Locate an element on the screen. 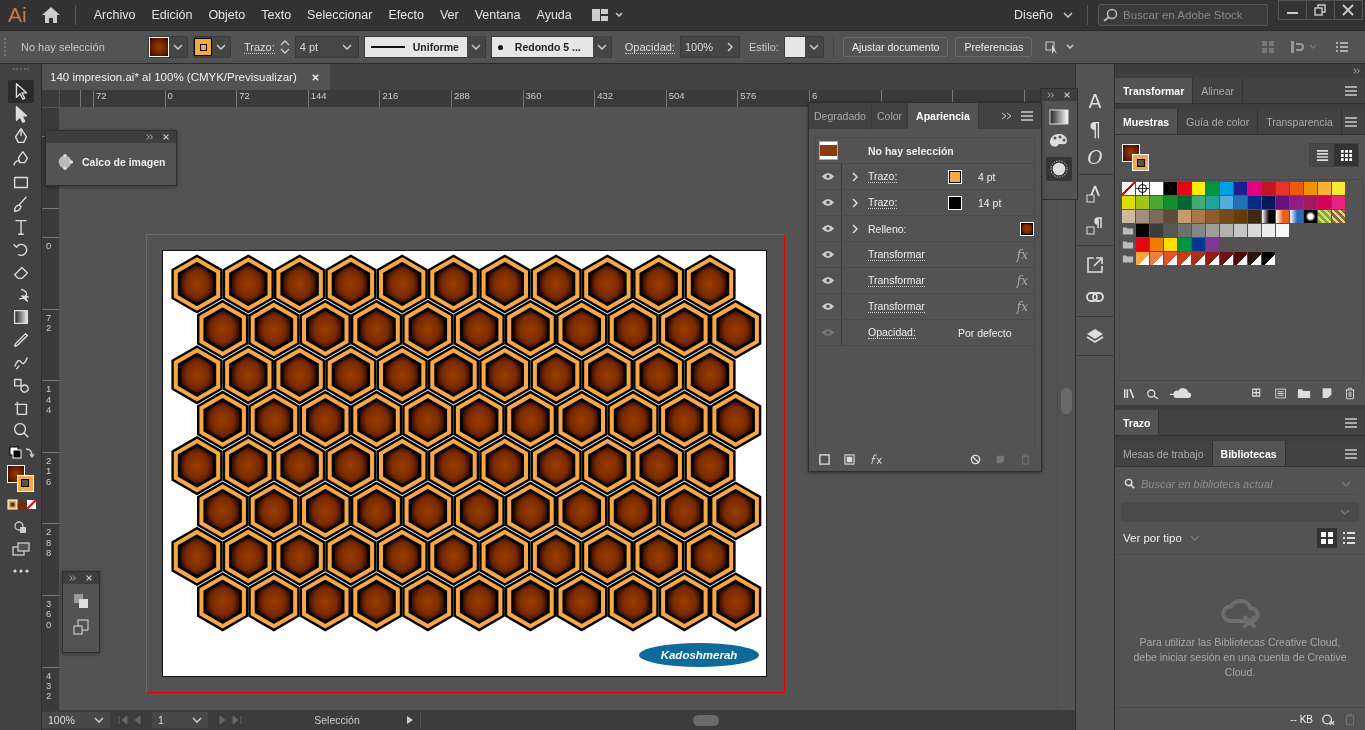  panel-tab: Degradado is located at coordinates (840, 116).